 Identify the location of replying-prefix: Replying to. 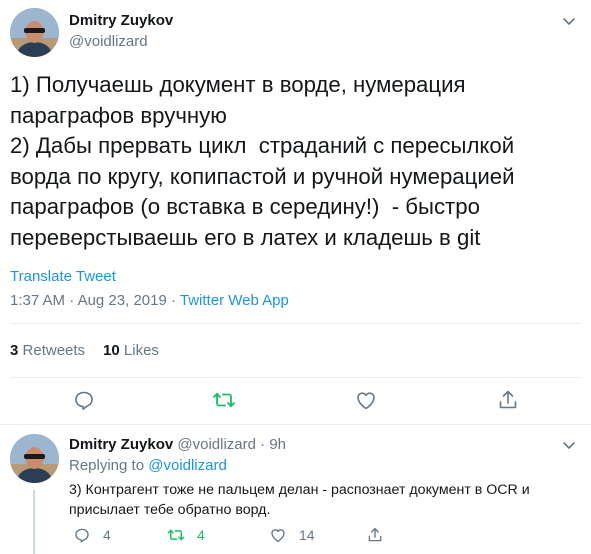
(107, 465).